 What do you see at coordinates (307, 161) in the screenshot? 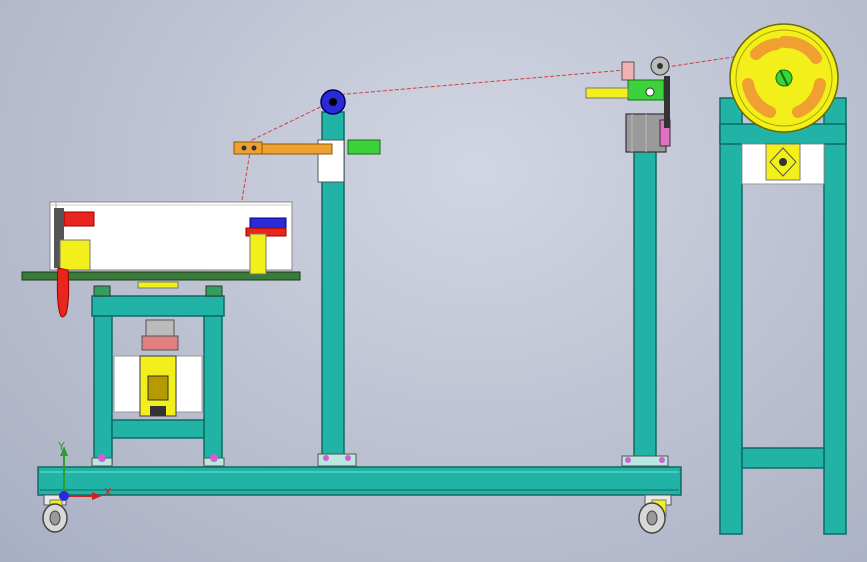
I see `tension-arm` at bounding box center [307, 161].